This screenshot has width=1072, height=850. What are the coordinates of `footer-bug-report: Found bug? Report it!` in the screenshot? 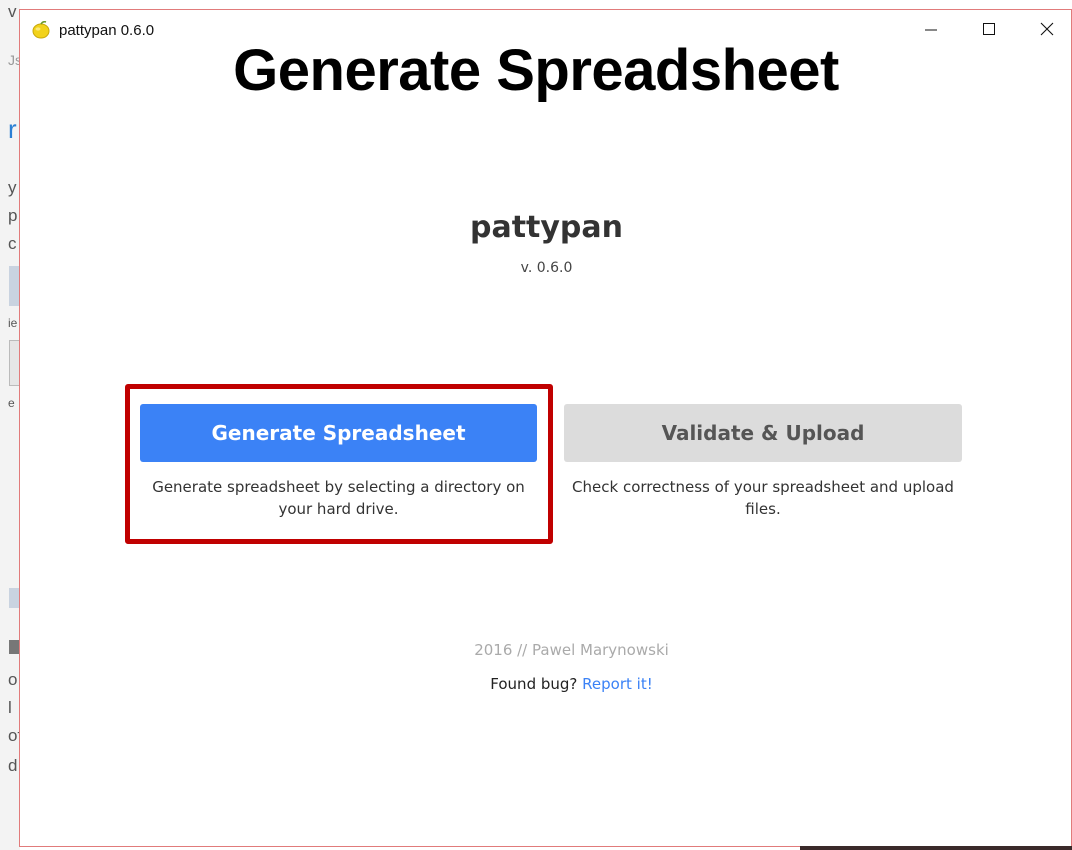 It's located at (546, 684).